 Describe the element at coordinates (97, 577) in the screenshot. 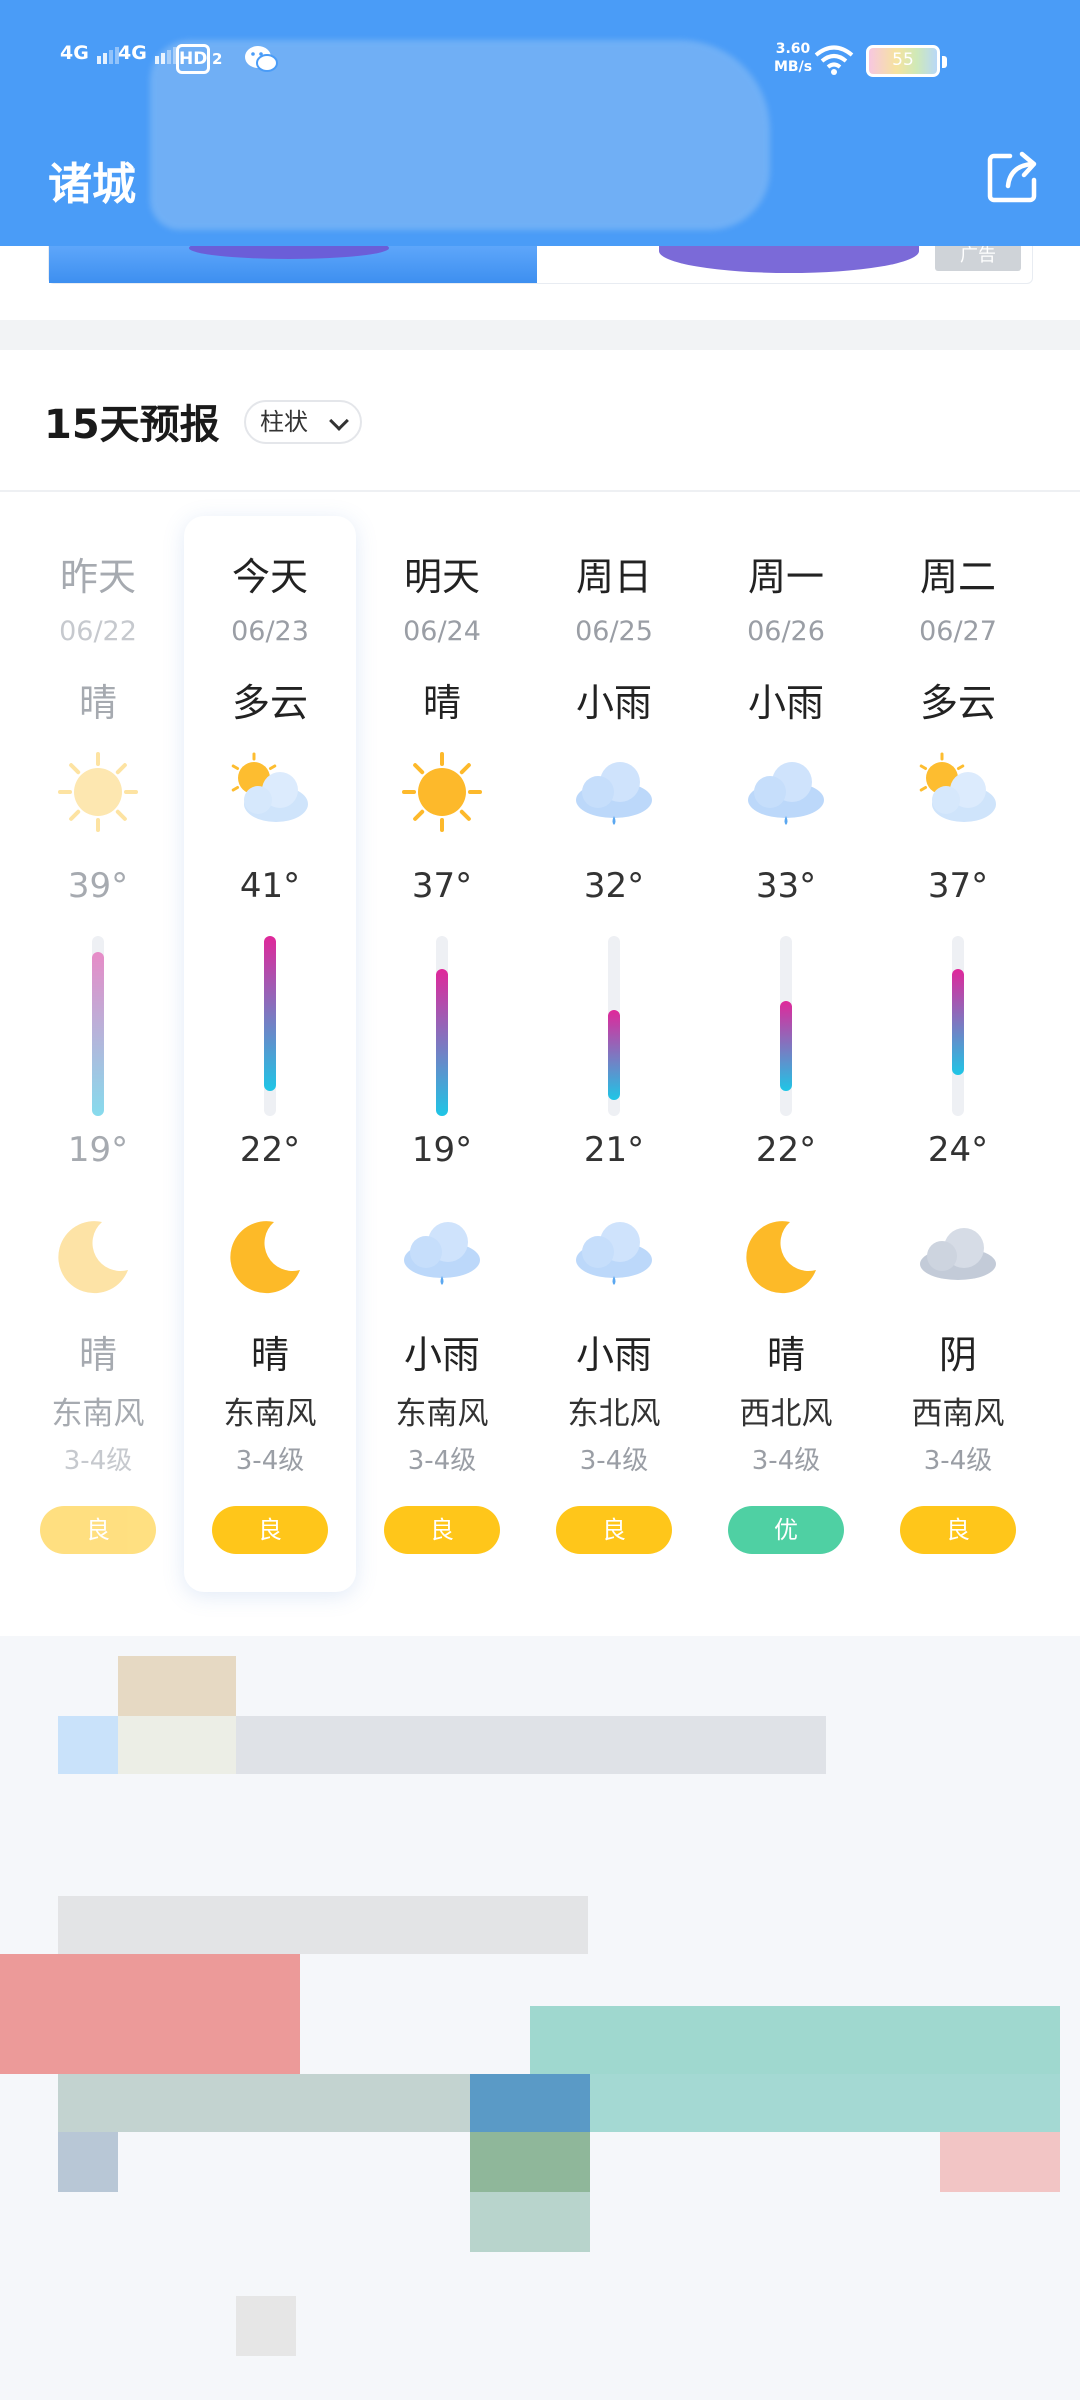

I see `day-label: 昨天` at that location.